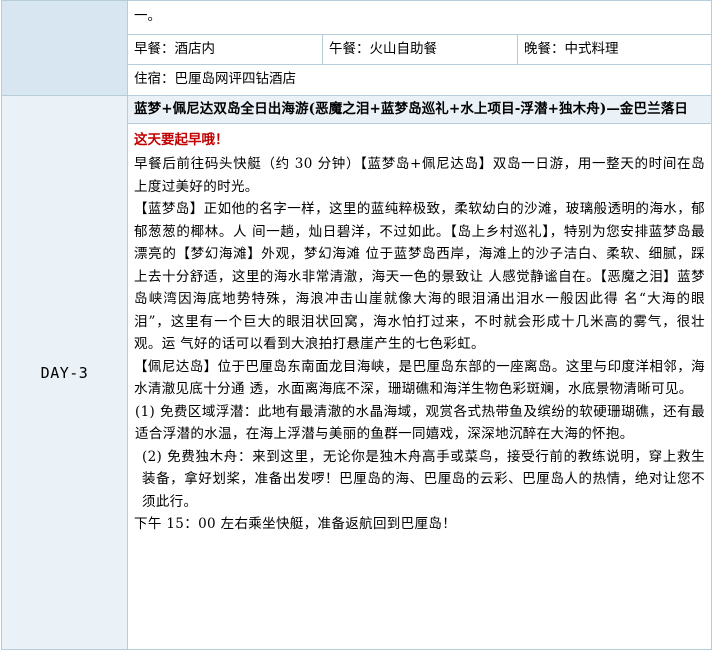 This screenshot has width=714, height=650. Describe the element at coordinates (64, 48) in the screenshot. I see `previous-day-cell` at that location.